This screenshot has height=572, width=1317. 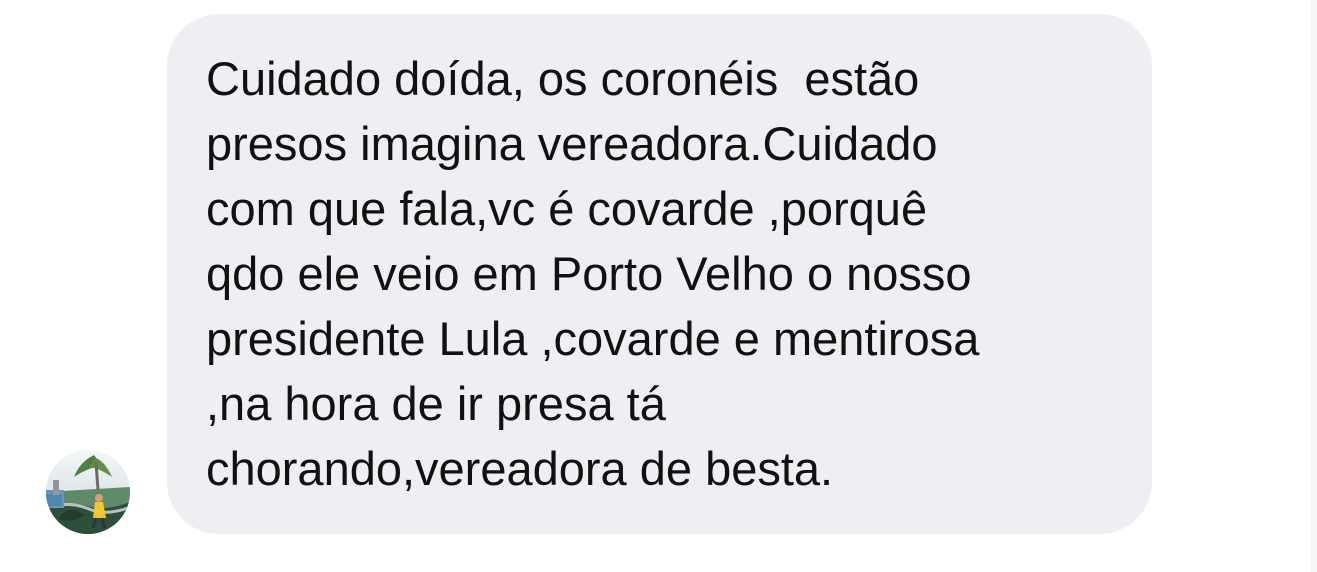 I want to click on message-line: com que fala,vc é covarde ,porquê, so click(x=567, y=208).